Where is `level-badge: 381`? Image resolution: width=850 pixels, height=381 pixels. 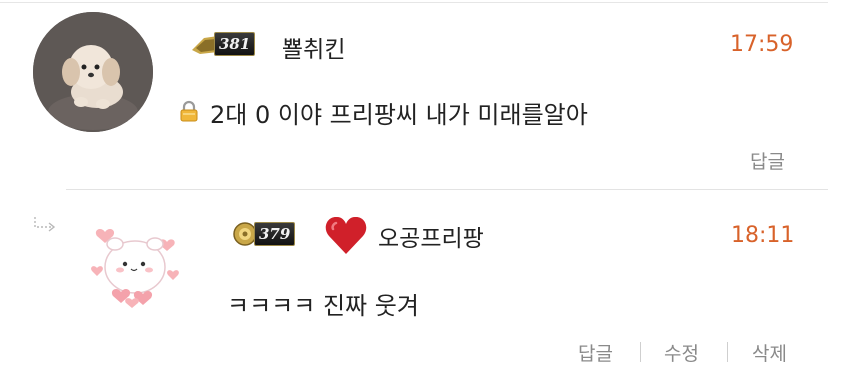
level-badge: 381 is located at coordinates (223, 44).